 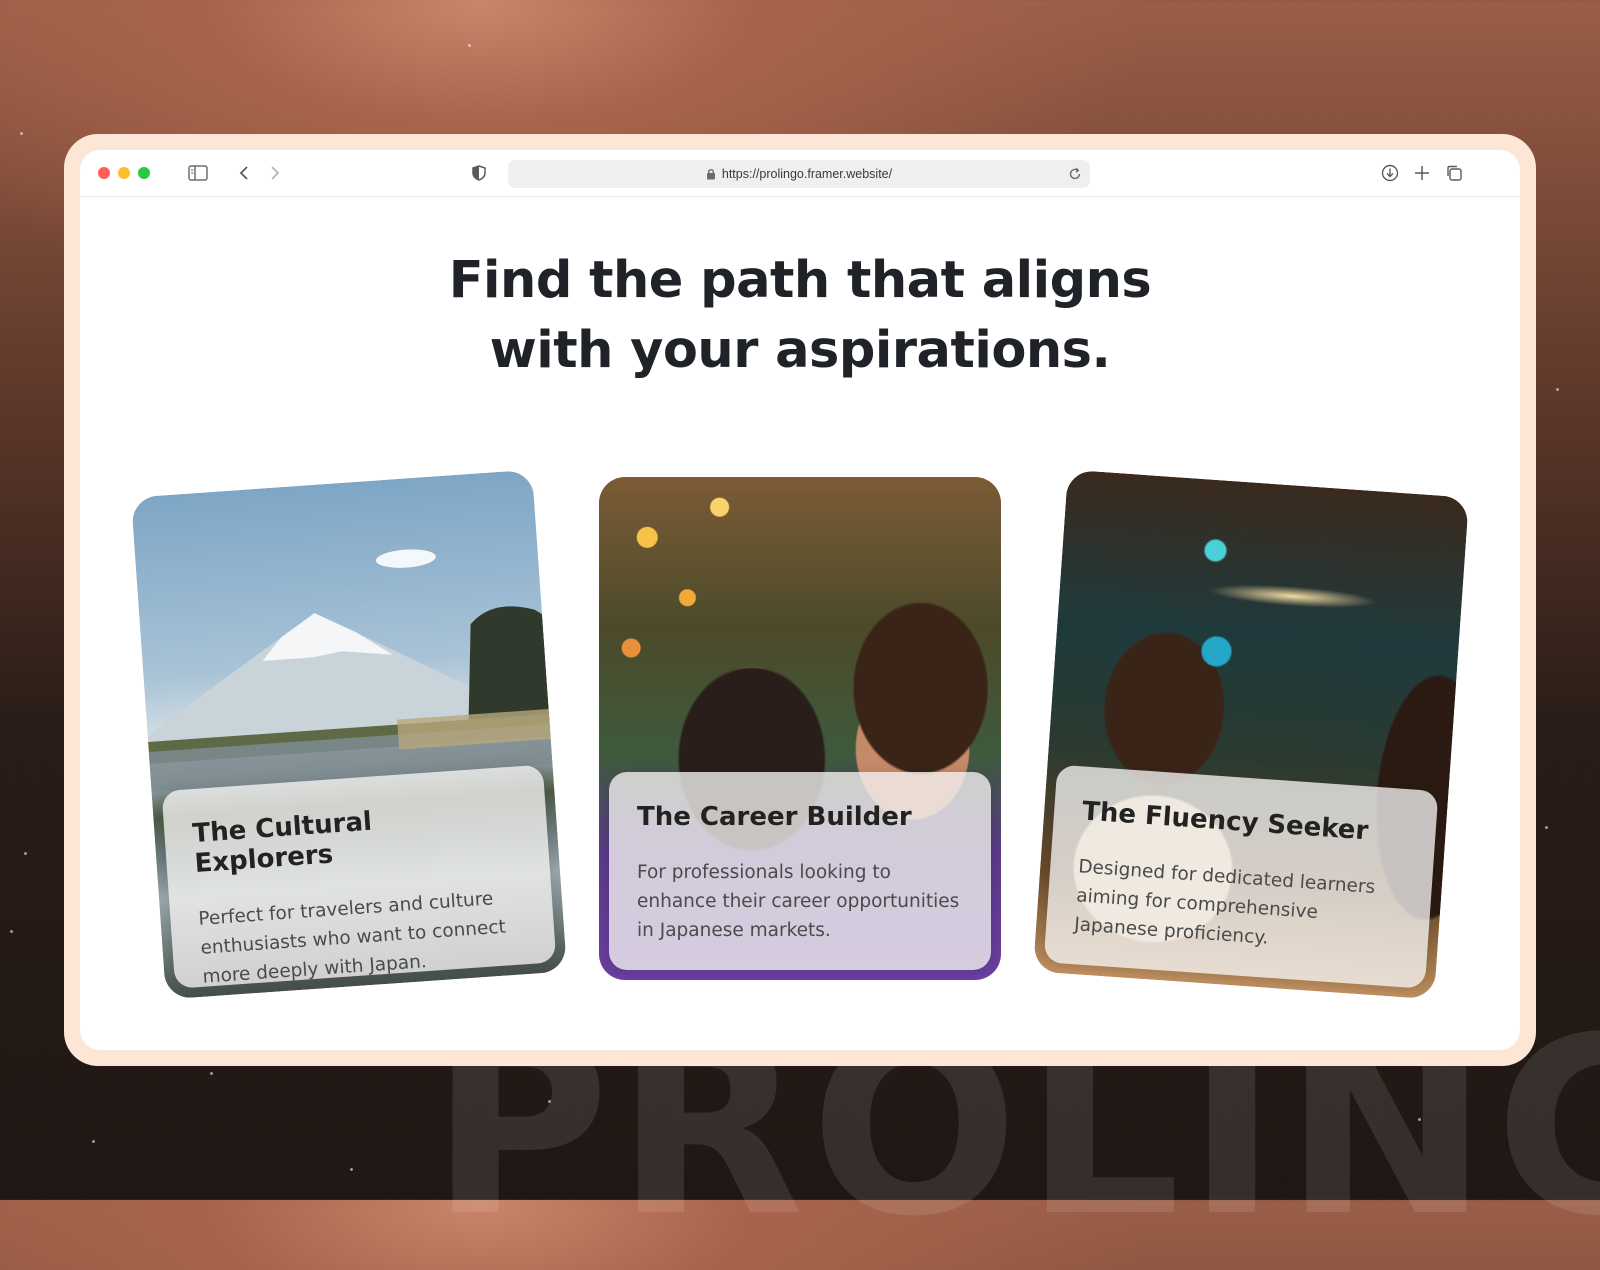 I want to click on download-icon, so click(x=1390, y=173).